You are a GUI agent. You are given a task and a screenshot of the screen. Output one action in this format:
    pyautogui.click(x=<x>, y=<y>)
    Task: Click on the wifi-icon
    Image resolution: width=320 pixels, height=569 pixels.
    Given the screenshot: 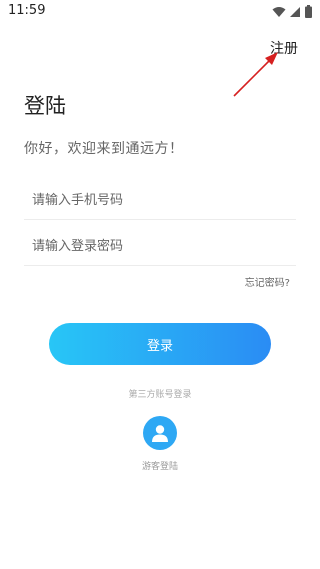 What is the action you would take?
    pyautogui.click(x=279, y=11)
    